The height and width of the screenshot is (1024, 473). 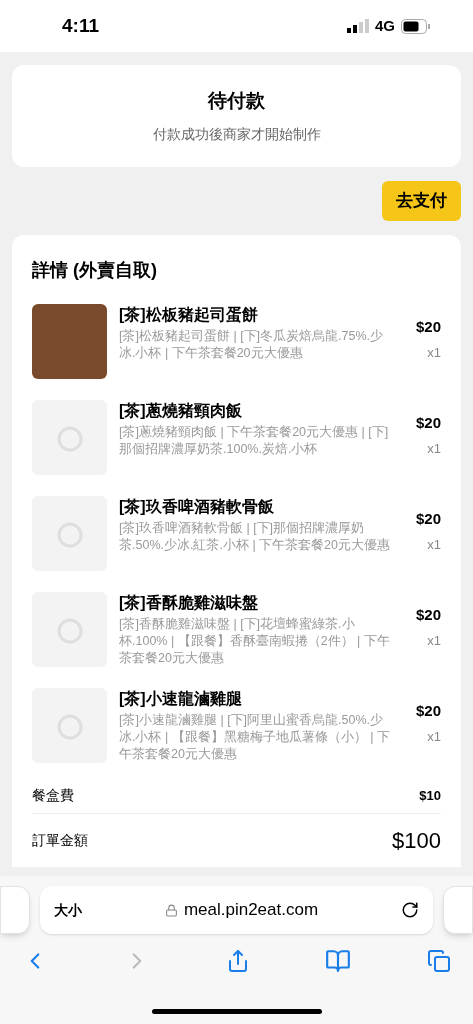 What do you see at coordinates (68, 910) in the screenshot?
I see `text-size-button: 大小` at bounding box center [68, 910].